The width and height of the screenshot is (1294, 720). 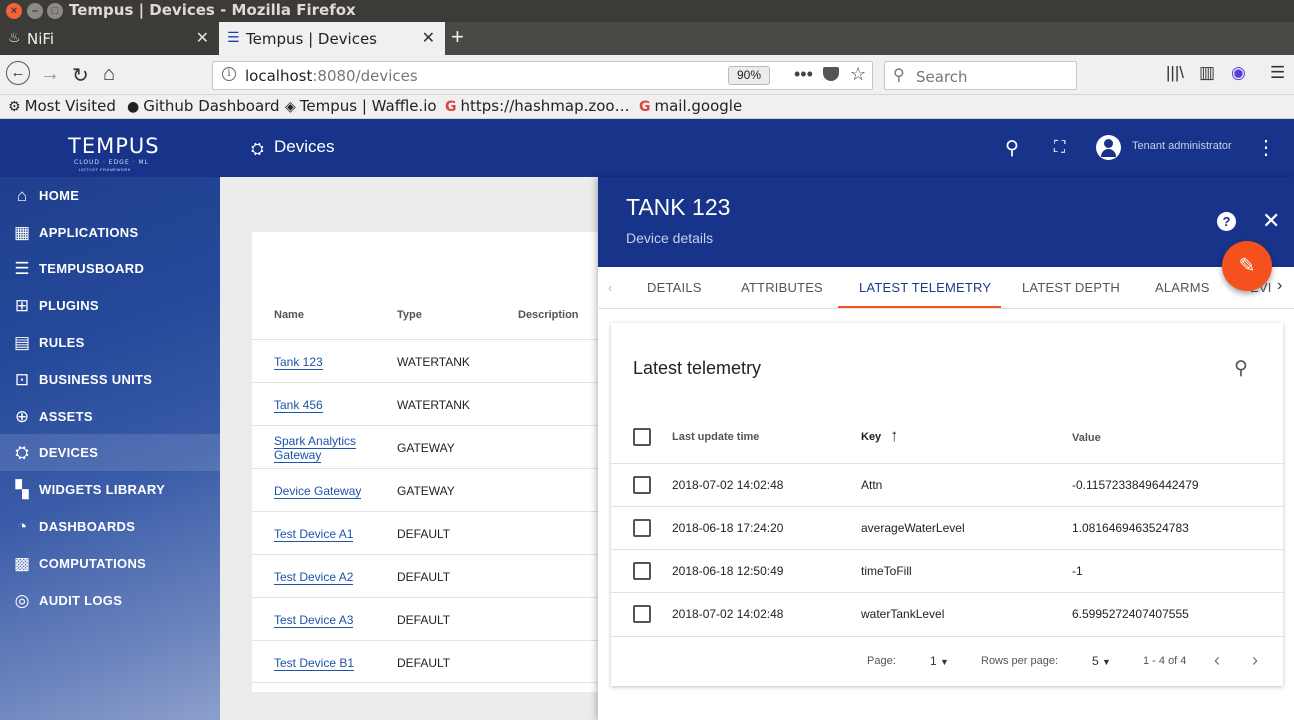 I want to click on column-header-type: Type, so click(x=409, y=315).